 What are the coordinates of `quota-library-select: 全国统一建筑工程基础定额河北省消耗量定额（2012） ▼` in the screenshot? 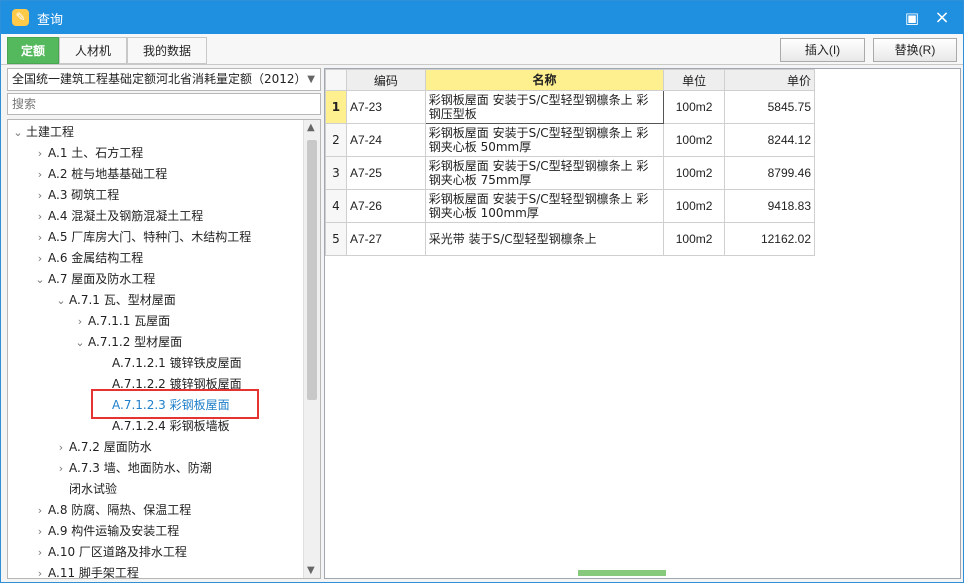 It's located at (164, 79).